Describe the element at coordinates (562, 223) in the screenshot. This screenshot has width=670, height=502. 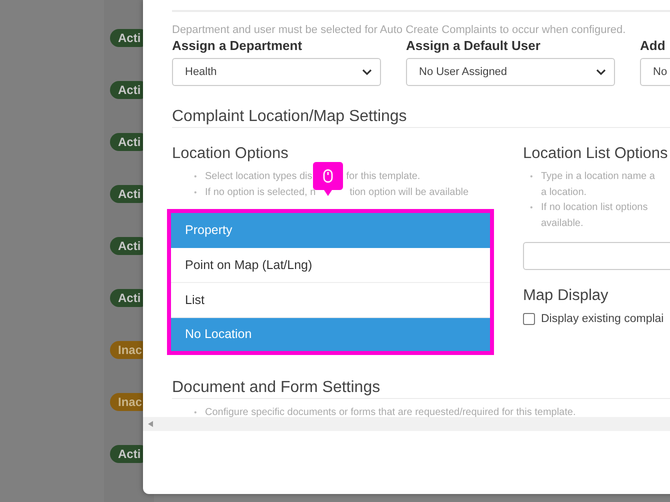
I see `hint-text: available.` at that location.